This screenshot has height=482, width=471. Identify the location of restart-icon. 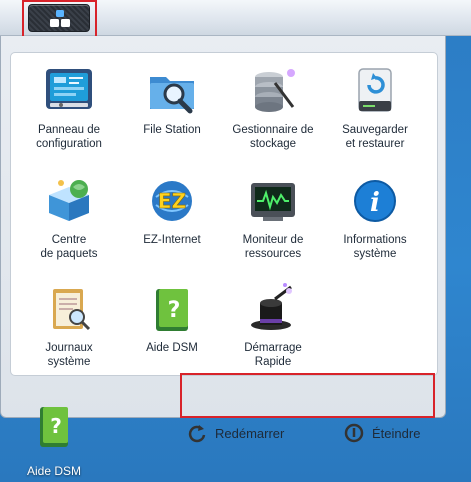
(197, 434).